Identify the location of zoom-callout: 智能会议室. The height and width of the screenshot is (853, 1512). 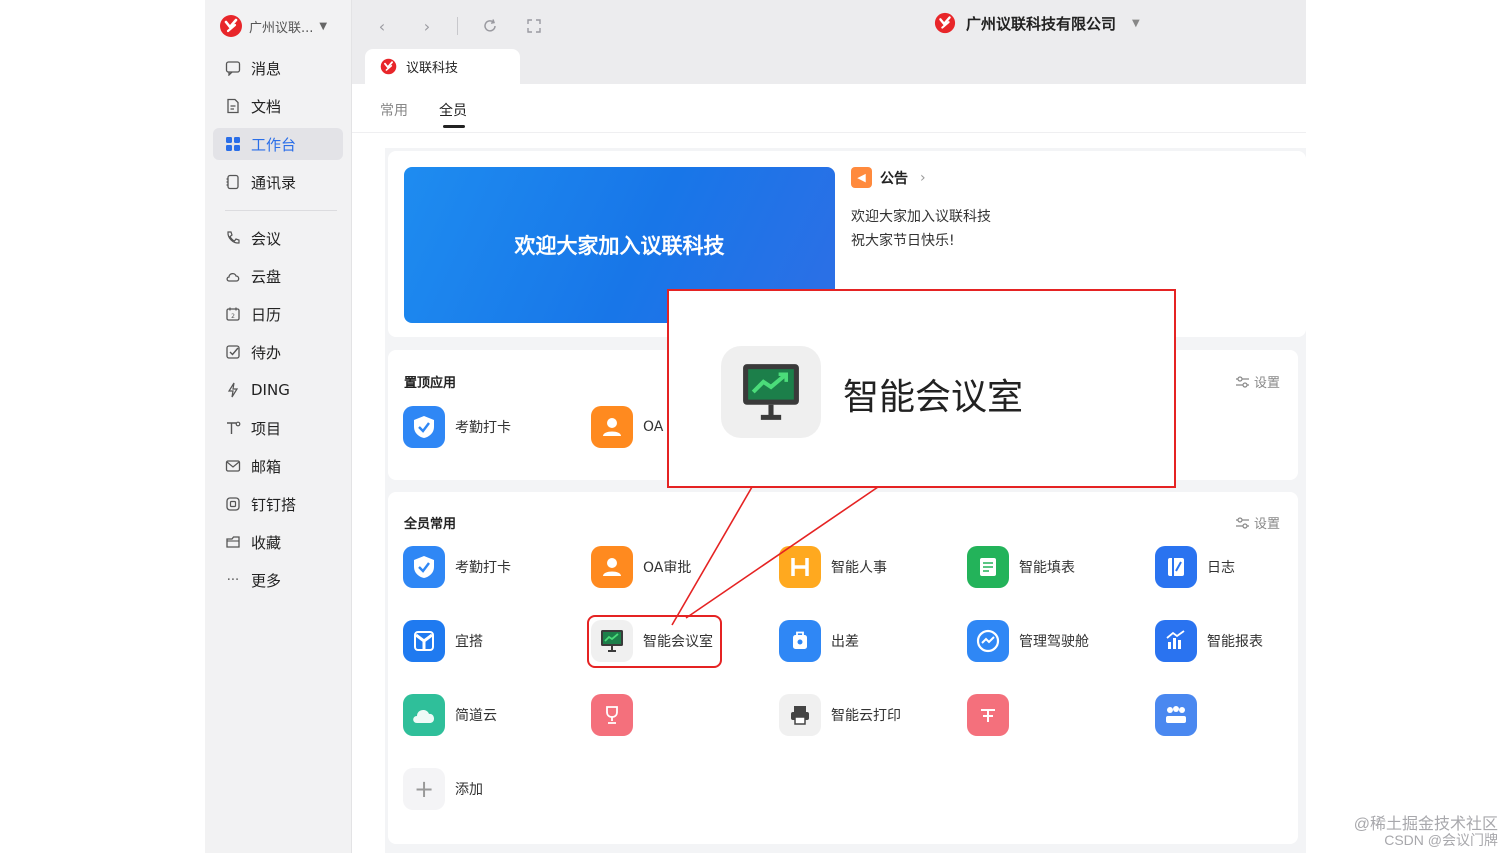
(921, 388).